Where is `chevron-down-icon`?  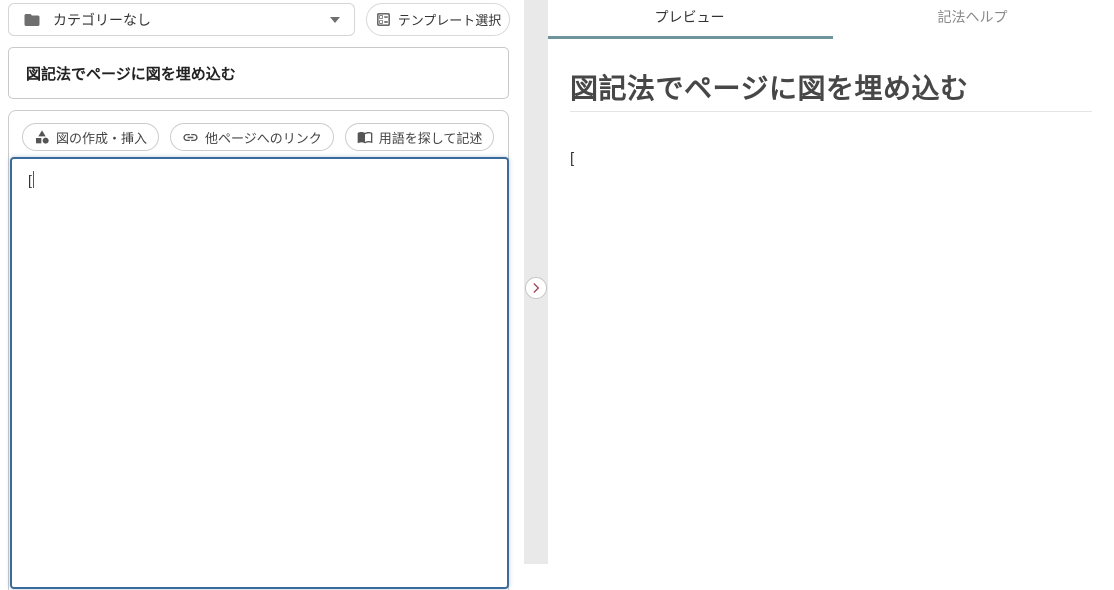 chevron-down-icon is located at coordinates (335, 19).